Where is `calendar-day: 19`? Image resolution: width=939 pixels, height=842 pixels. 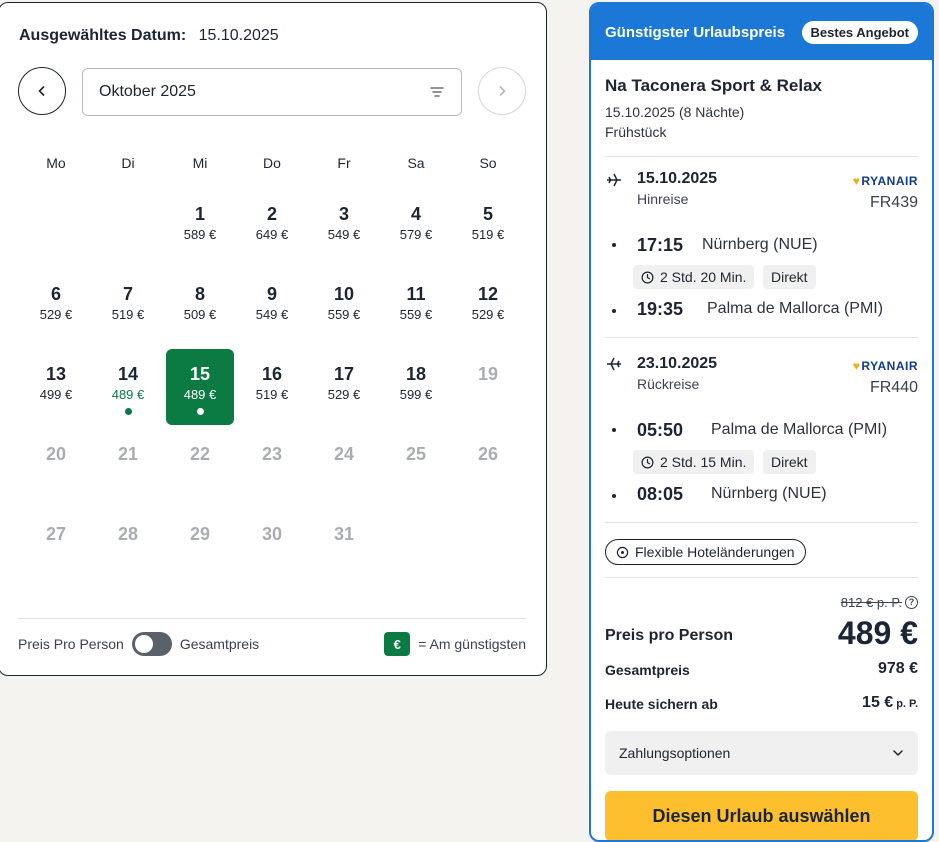 calendar-day: 19 is located at coordinates (488, 387).